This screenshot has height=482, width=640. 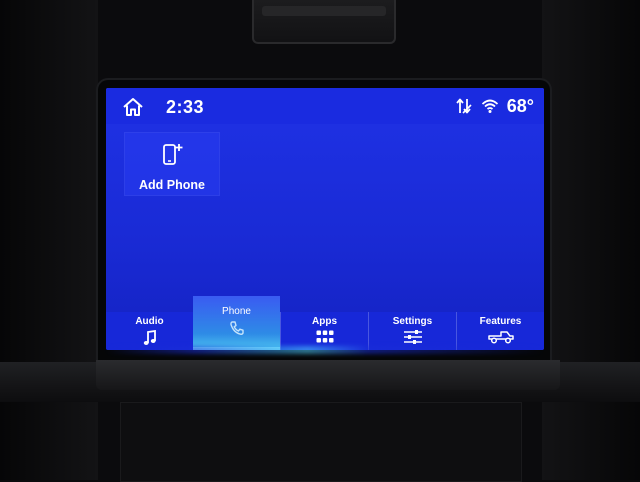 I want to click on status-bar: 2:33 68°, so click(x=325, y=106).